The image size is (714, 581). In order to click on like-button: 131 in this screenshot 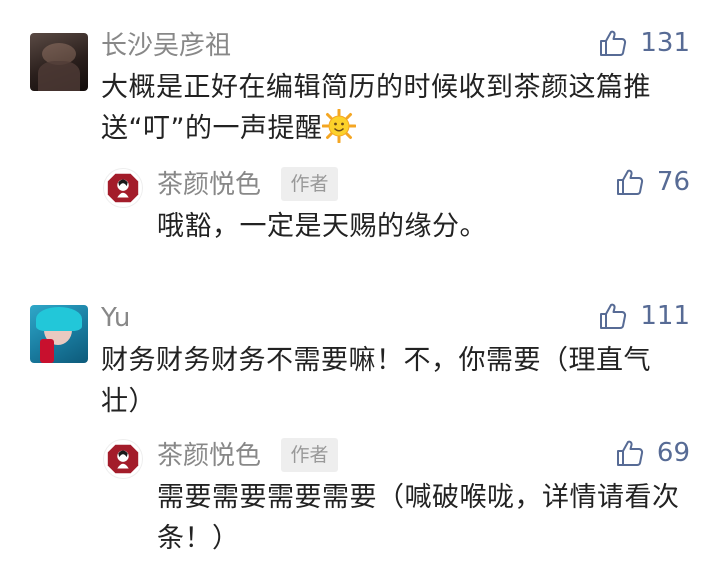, I will do `click(644, 43)`.